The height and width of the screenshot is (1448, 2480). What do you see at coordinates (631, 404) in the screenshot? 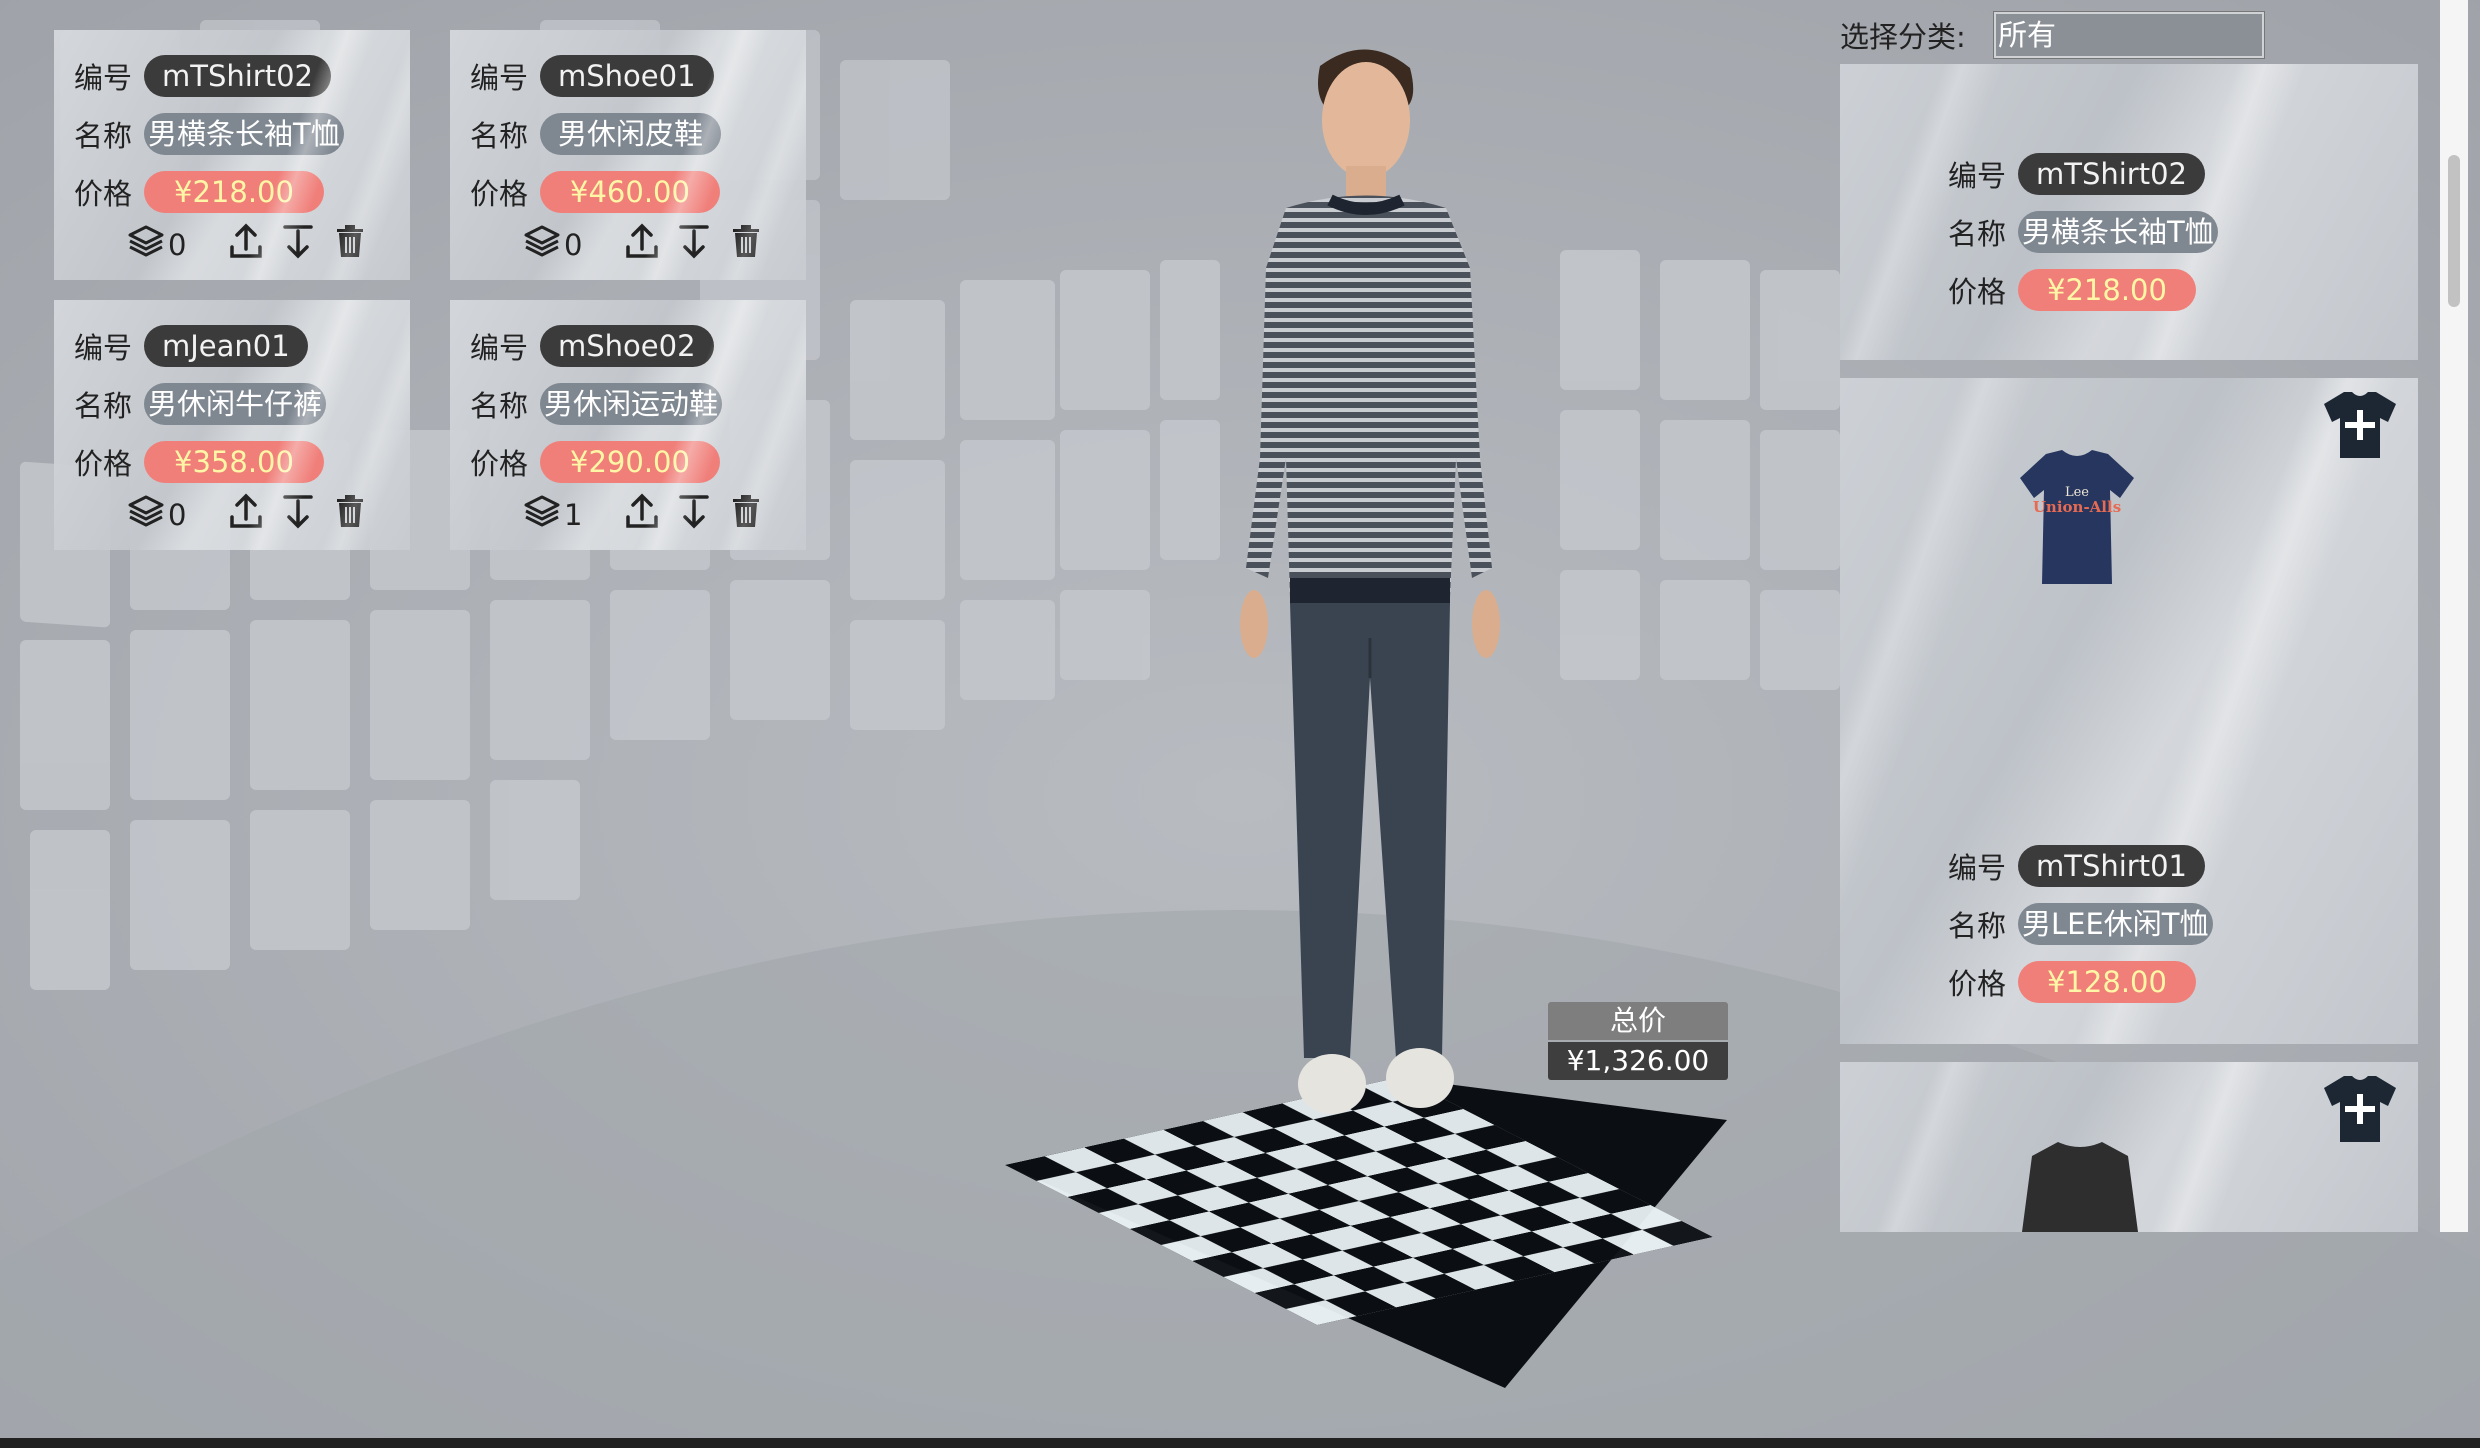
I see `item-name: 男休闲运动鞋` at bounding box center [631, 404].